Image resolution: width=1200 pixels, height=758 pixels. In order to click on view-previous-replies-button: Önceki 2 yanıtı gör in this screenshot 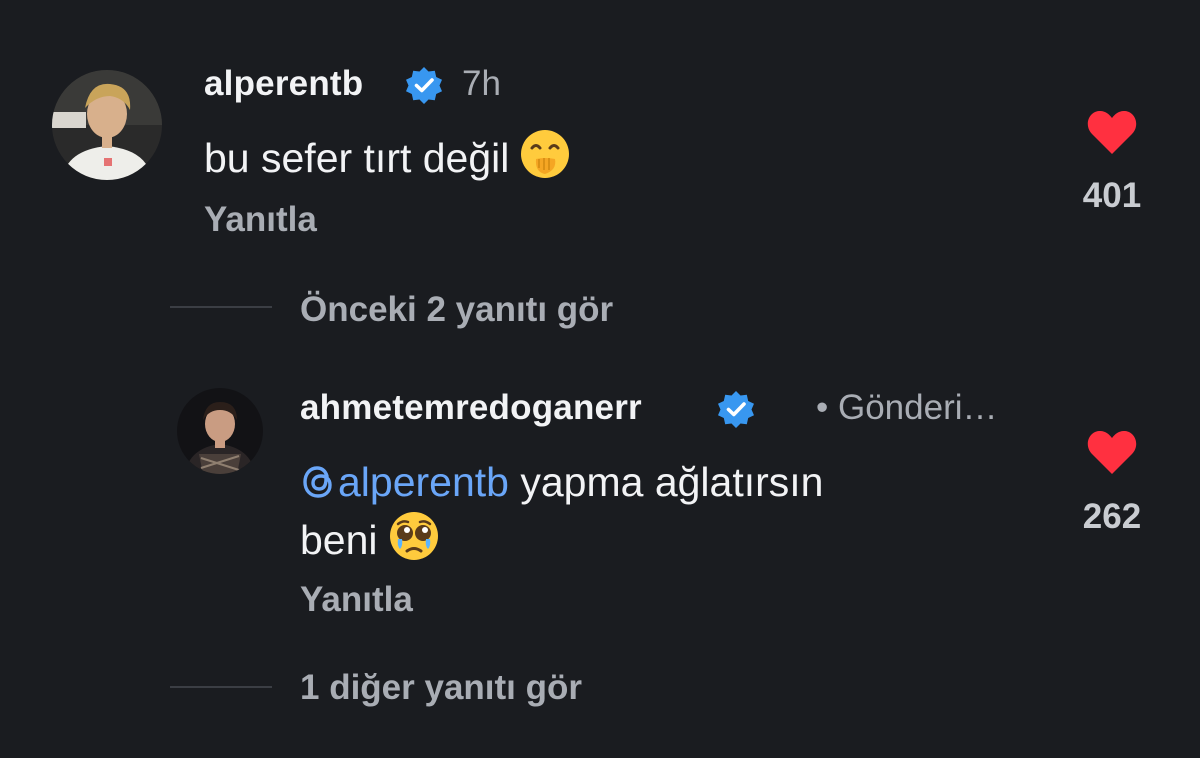, I will do `click(456, 310)`.